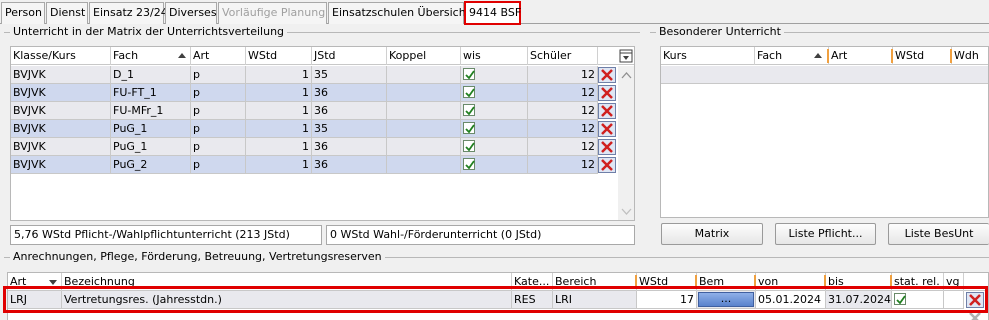 The image size is (989, 320). What do you see at coordinates (495, 299) in the screenshot?
I see `highlight-anrechnung-row` at bounding box center [495, 299].